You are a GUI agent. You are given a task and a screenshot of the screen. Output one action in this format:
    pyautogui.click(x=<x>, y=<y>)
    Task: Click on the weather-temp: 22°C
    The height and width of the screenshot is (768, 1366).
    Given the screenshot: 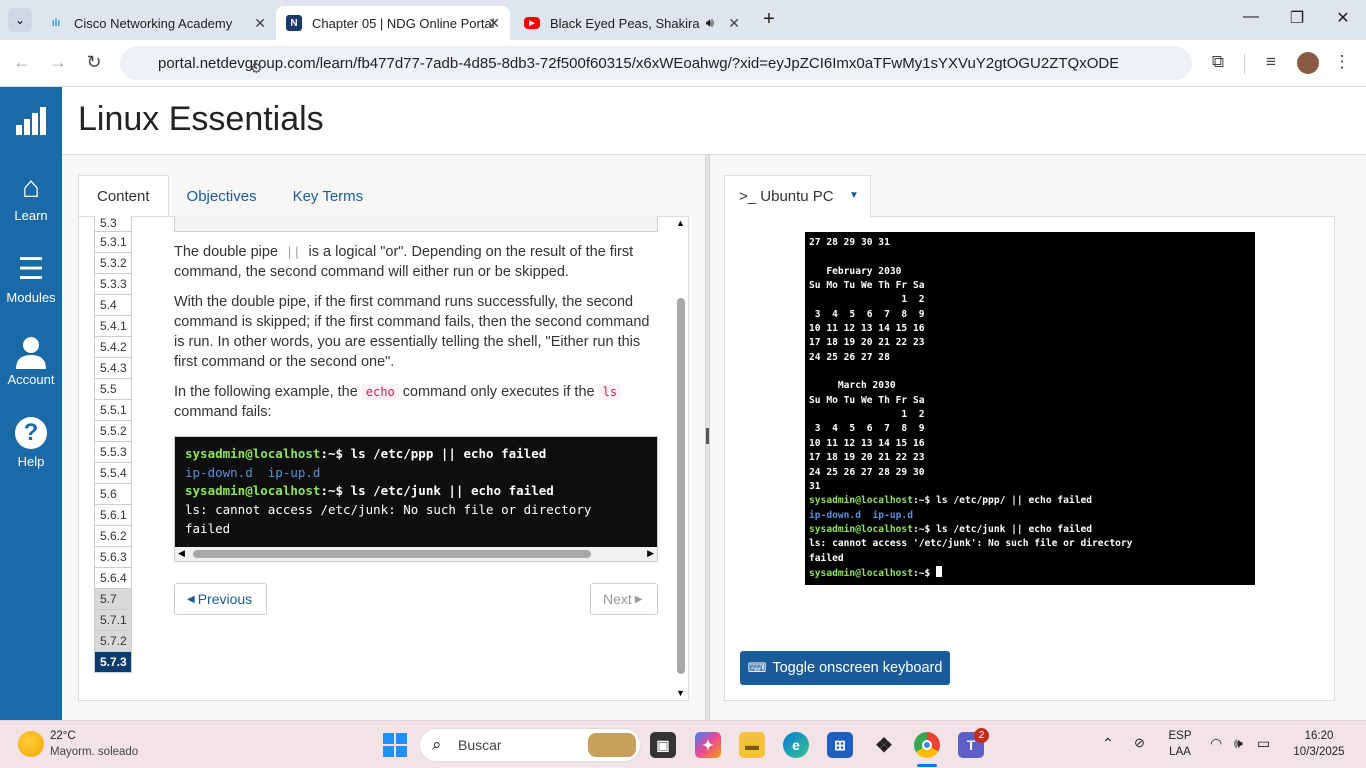 What is the action you would take?
    pyautogui.click(x=63, y=736)
    